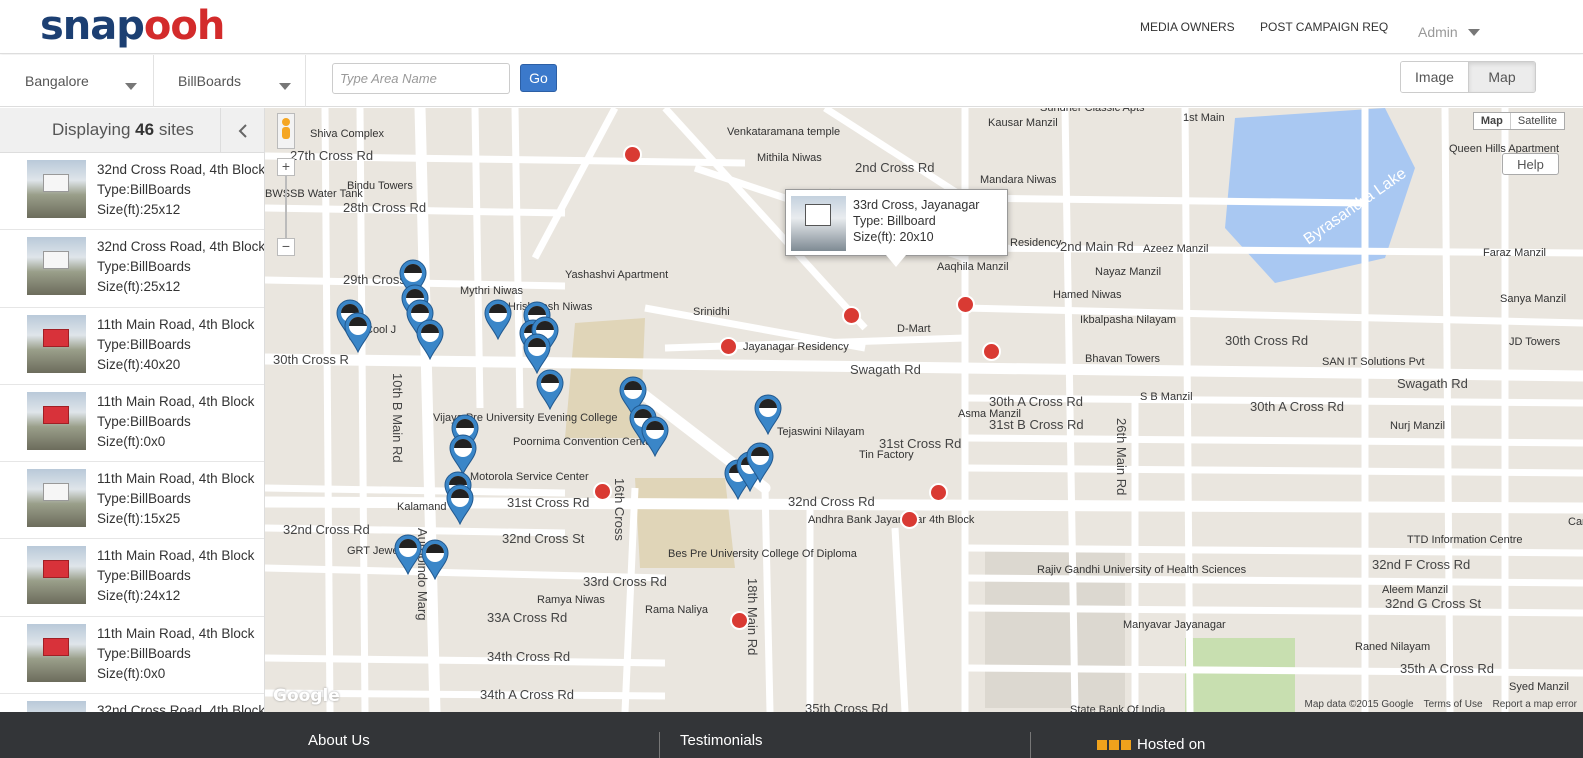 The height and width of the screenshot is (758, 1583). I want to click on zoom-out-button: −, so click(286, 247).